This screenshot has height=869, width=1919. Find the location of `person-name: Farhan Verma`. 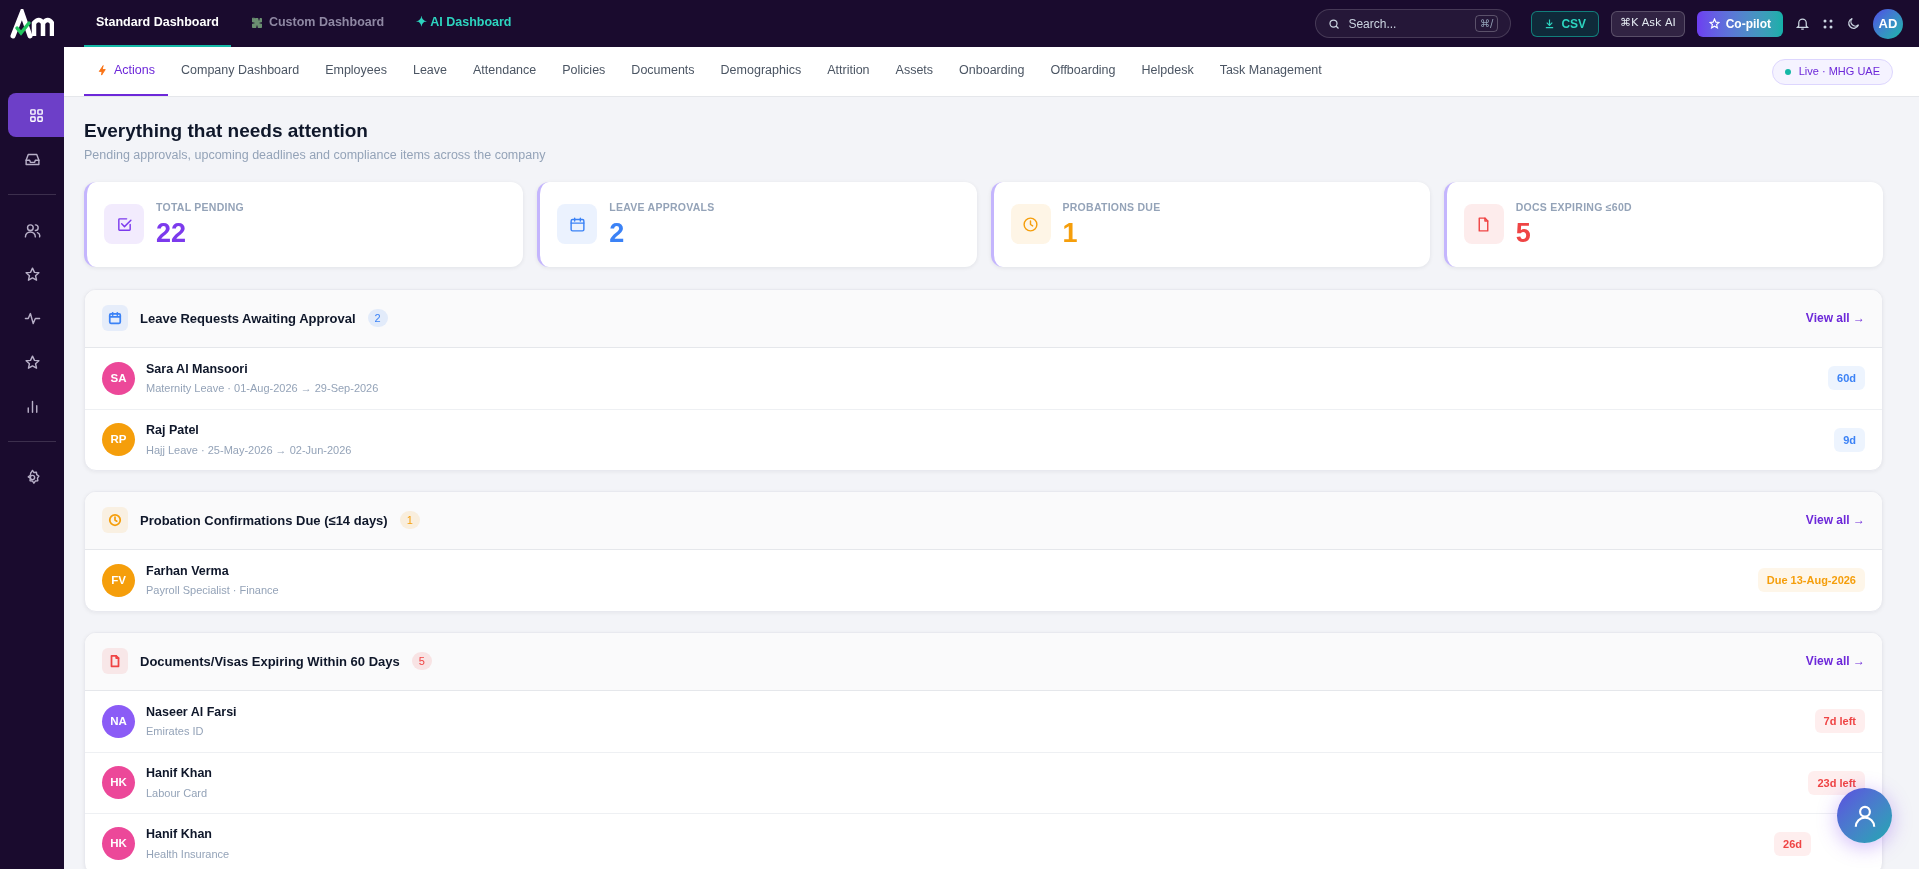

person-name: Farhan Verma is located at coordinates (188, 571).